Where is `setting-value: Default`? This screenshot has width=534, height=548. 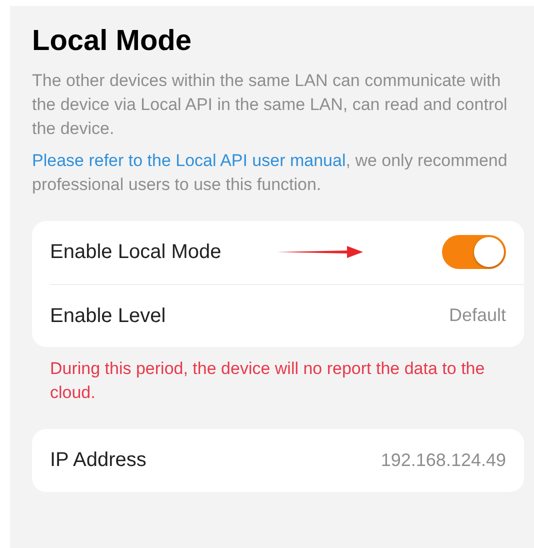 setting-value: Default is located at coordinates (477, 316).